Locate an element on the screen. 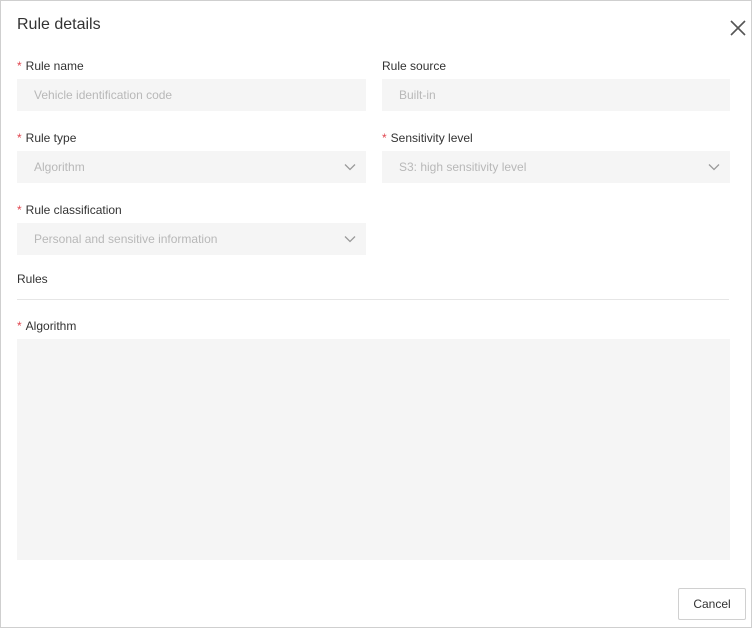  section-divider is located at coordinates (373, 299).